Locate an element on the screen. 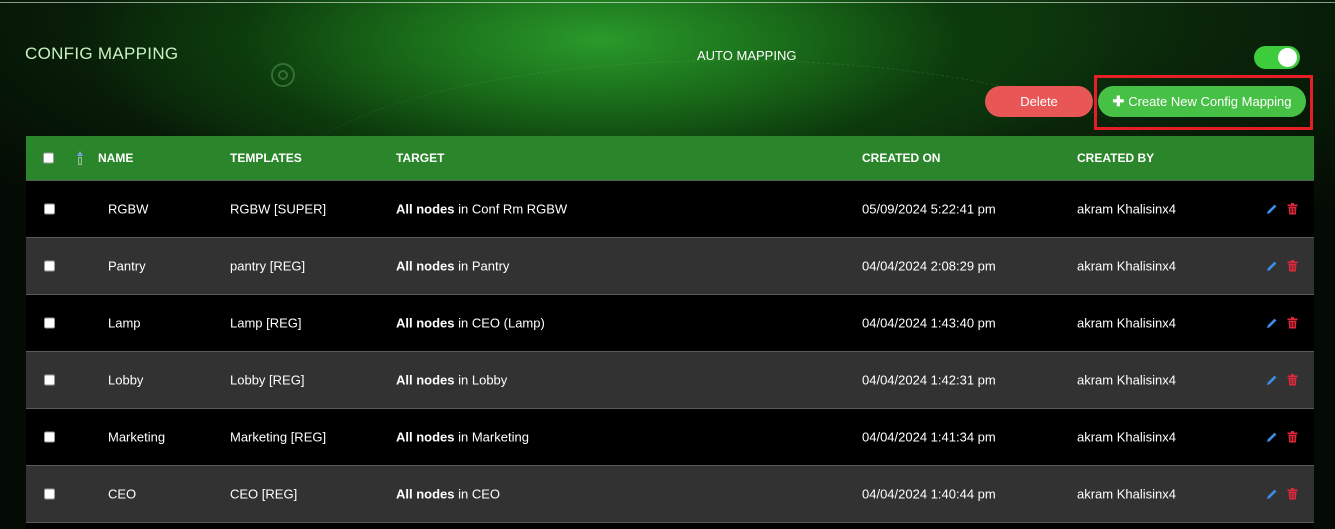 The image size is (1335, 529). create-config-mapping-button: ✚ Create New Config Mapping is located at coordinates (1202, 101).